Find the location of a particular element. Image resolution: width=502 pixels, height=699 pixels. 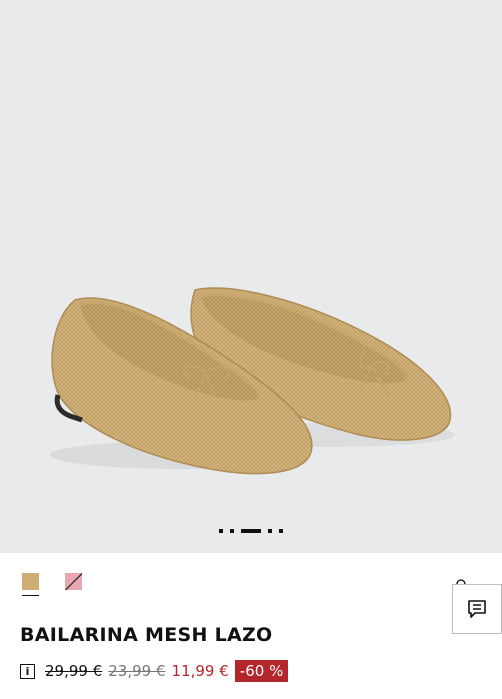

swatch-pink-unavailable is located at coordinates (73, 581).